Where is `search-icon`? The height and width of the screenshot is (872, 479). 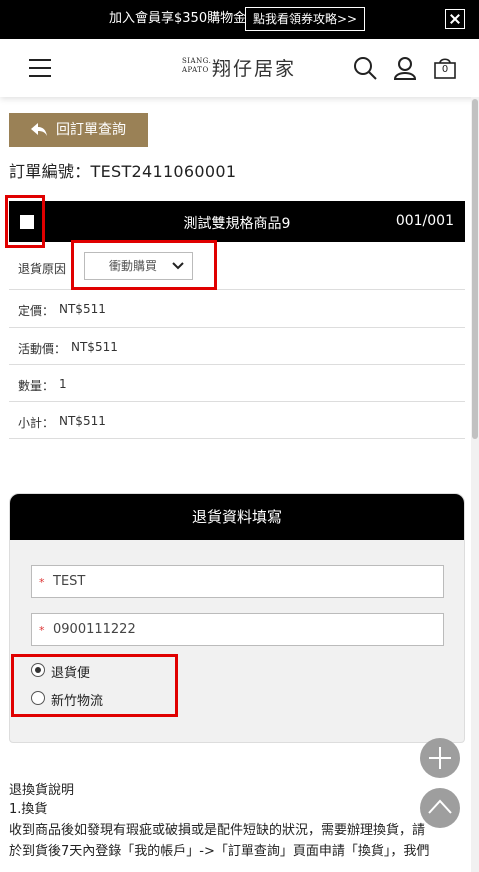
search-icon is located at coordinates (365, 68).